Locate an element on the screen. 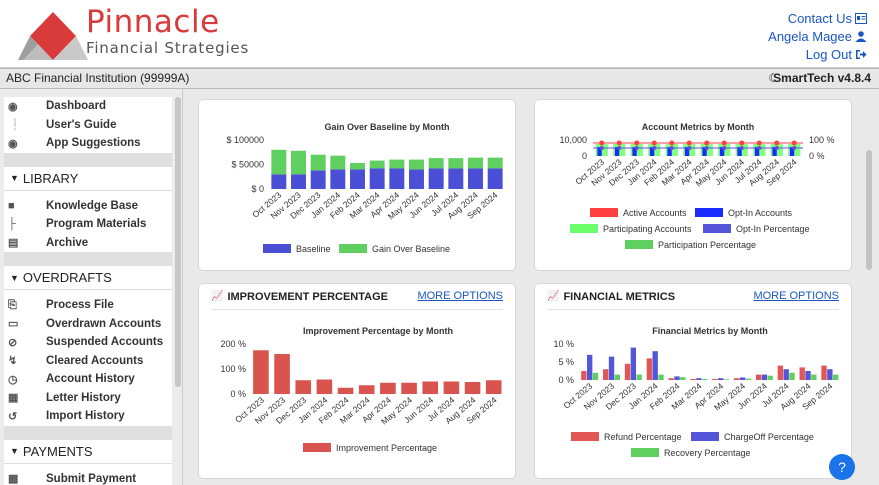  legend-label: Opt-In Accounts is located at coordinates (760, 213).